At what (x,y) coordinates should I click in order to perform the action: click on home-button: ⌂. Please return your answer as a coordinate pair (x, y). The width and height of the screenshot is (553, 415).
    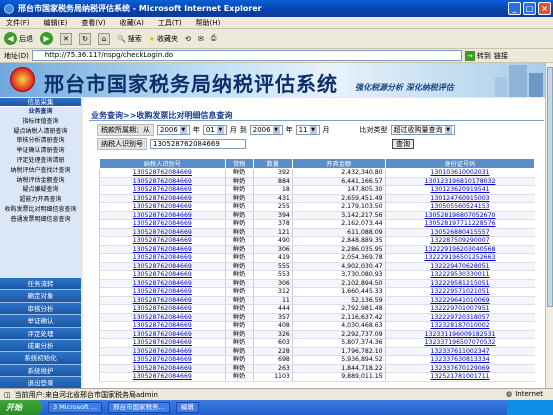
    Looking at the image, I should click on (104, 38).